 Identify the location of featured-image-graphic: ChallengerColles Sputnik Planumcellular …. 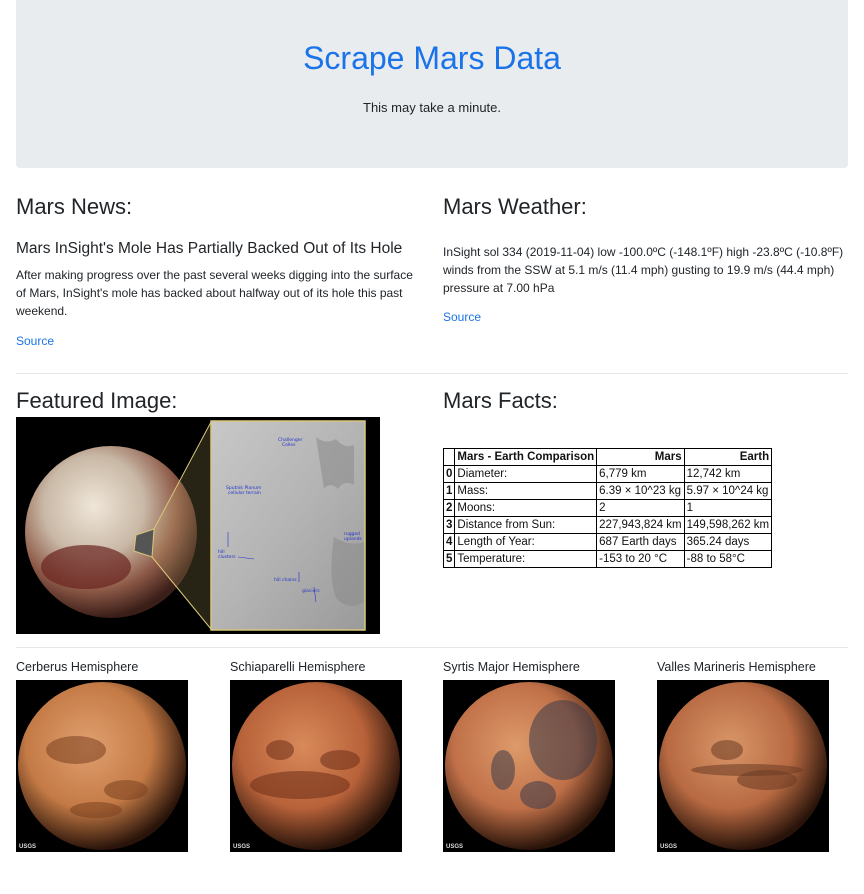
(198, 525).